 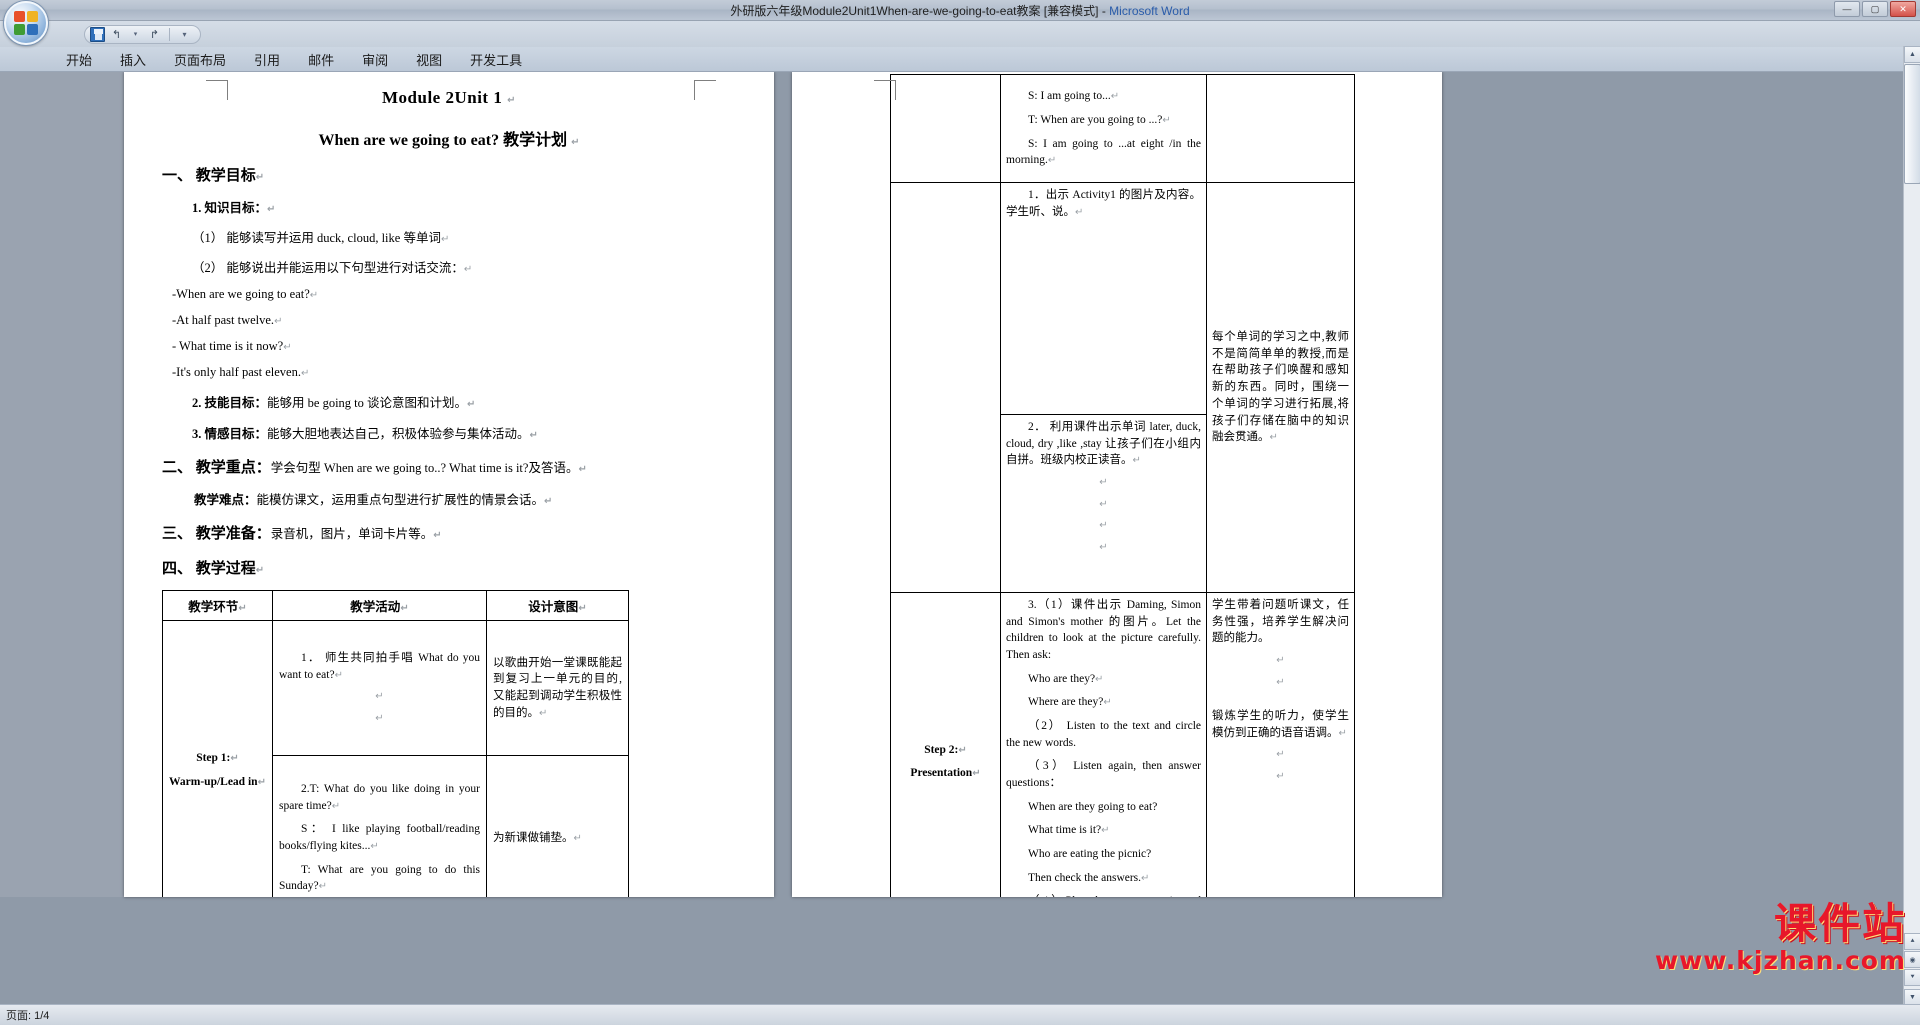 What do you see at coordinates (216, 468) in the screenshot?
I see `section-heading-2-text: 二、 教学重点：` at bounding box center [216, 468].